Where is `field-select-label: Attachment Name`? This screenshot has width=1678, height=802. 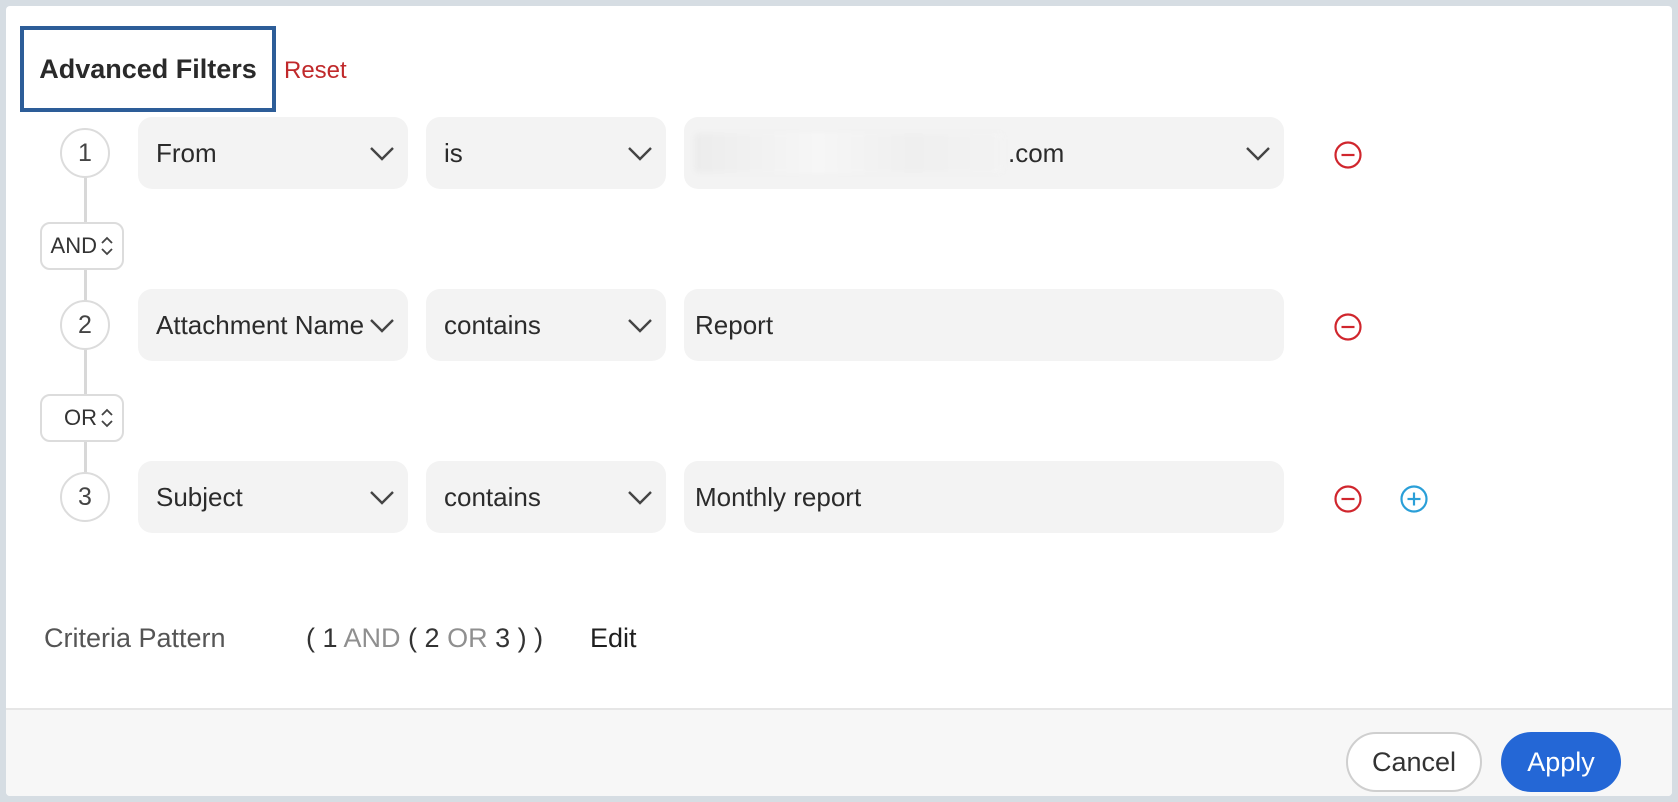 field-select-label: Attachment Name is located at coordinates (260, 324).